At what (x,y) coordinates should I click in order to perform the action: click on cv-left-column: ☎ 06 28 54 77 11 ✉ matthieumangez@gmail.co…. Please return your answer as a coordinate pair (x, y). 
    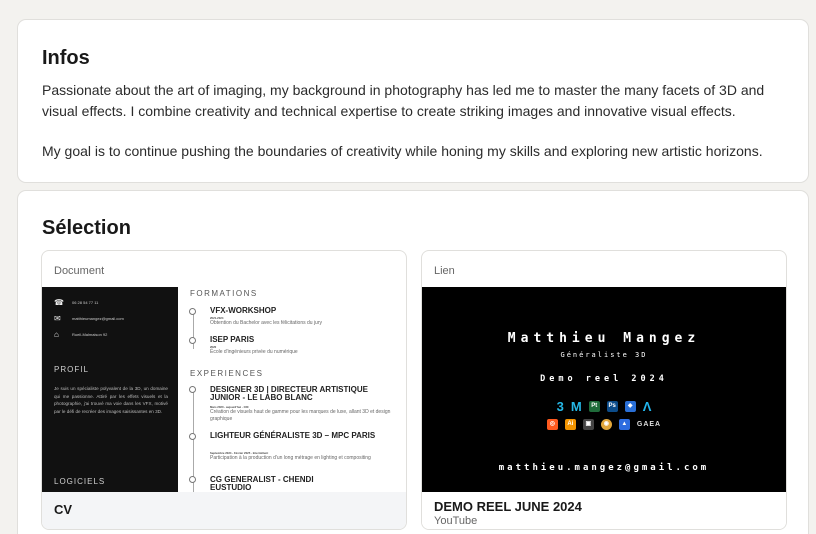
    Looking at the image, I should click on (110, 389).